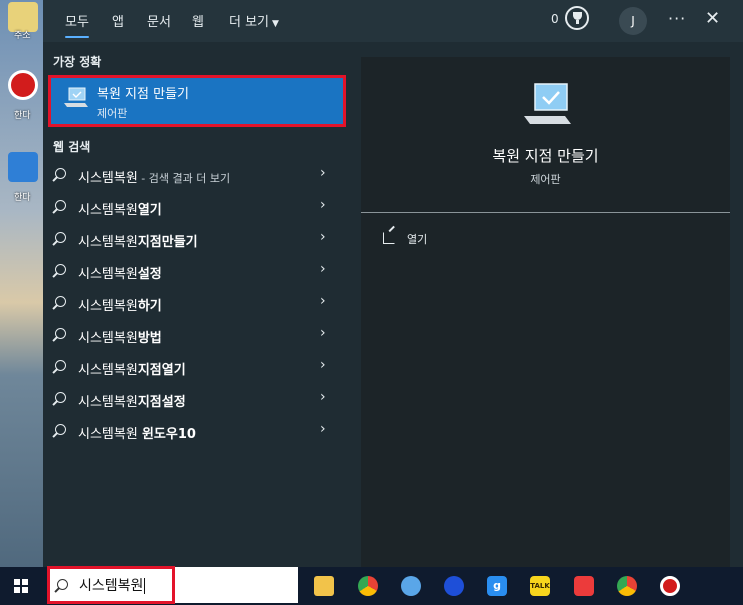  I want to click on web-search-item: 시스템복원방법 ›, so click(193, 336).